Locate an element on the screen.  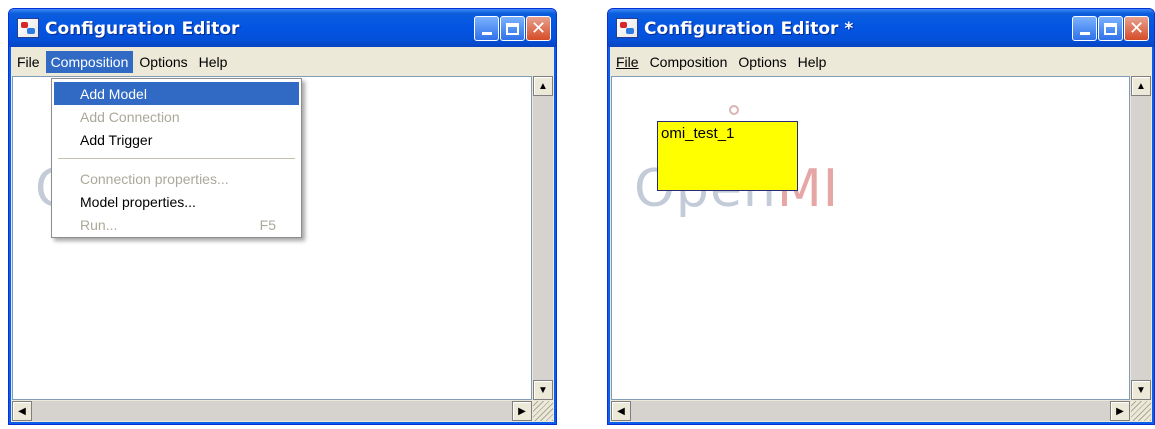
menu-item-add-connection: Add Connection is located at coordinates (176, 116).